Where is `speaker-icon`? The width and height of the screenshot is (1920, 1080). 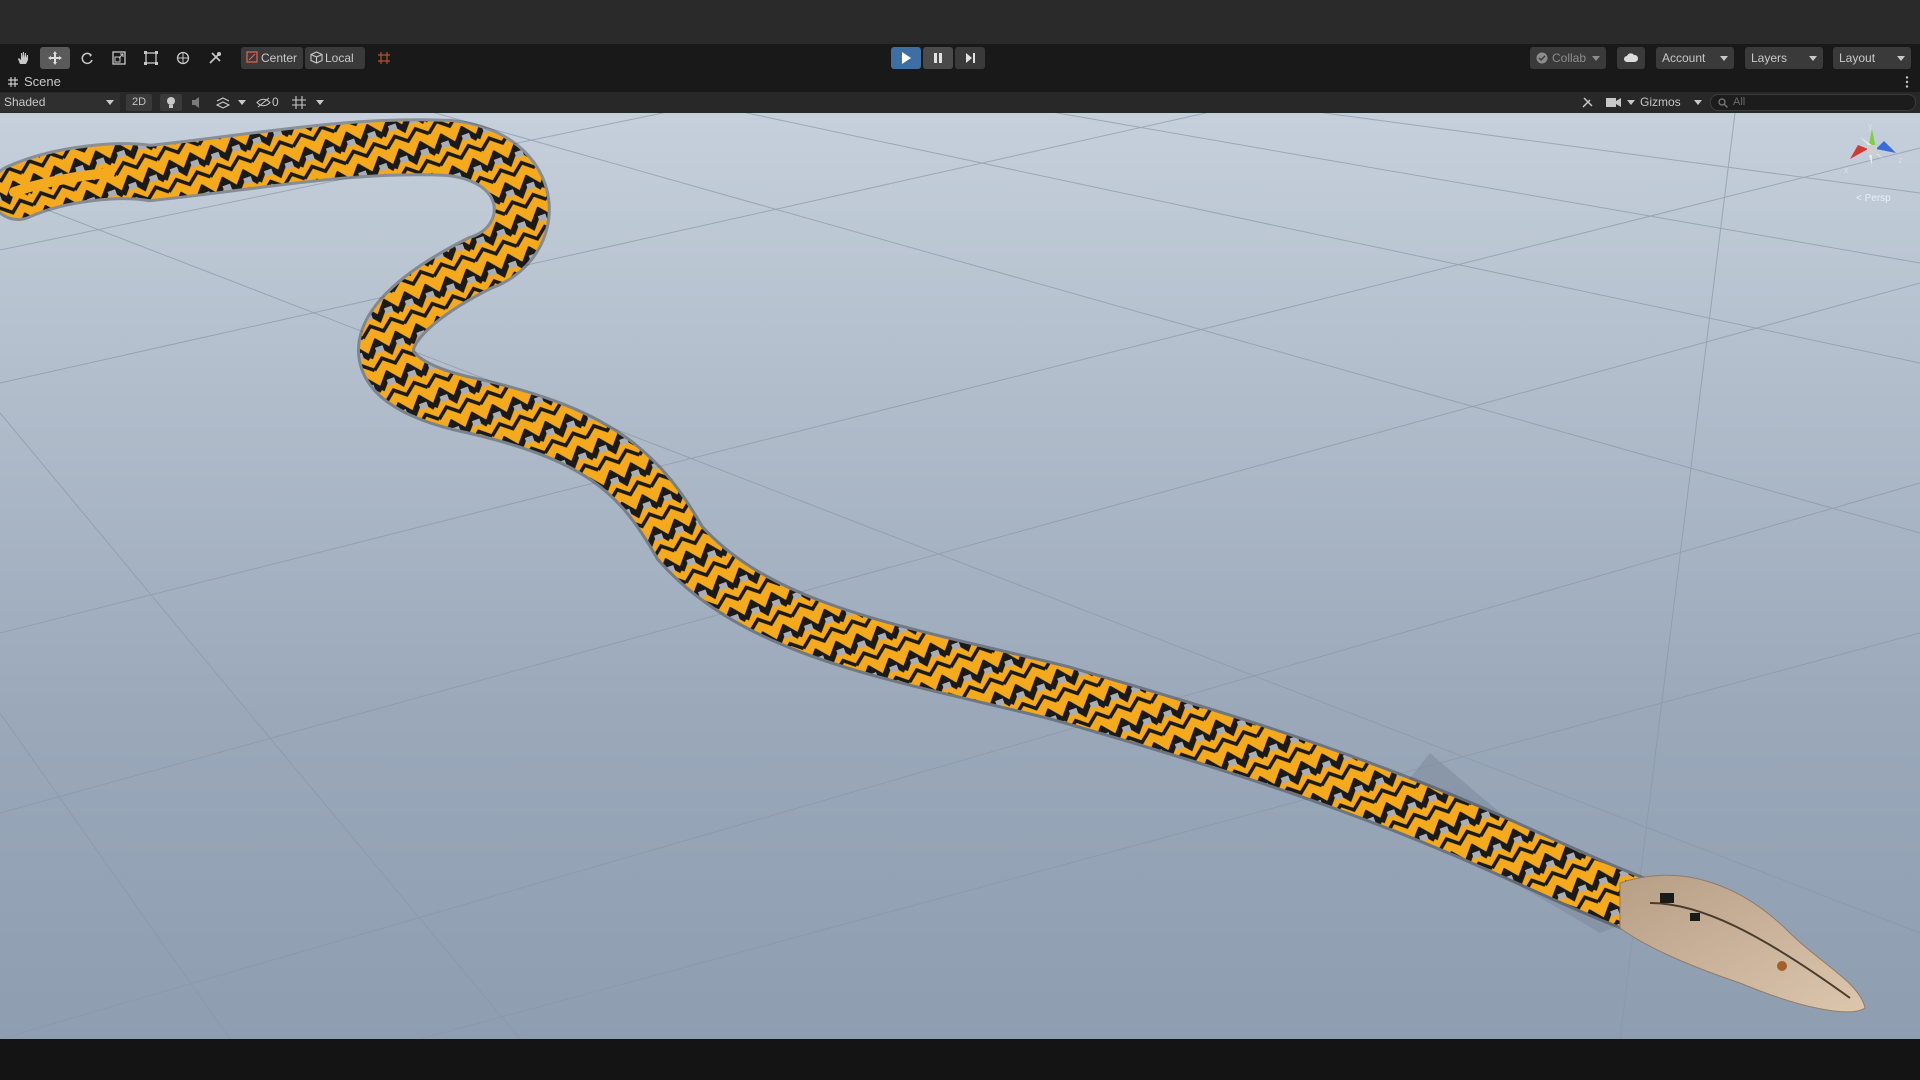
speaker-icon is located at coordinates (195, 102).